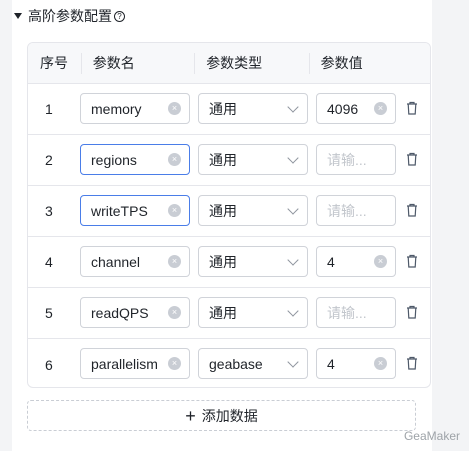 This screenshot has height=451, width=469. I want to click on section-header: 高阶参数配置 ?, so click(69, 16).